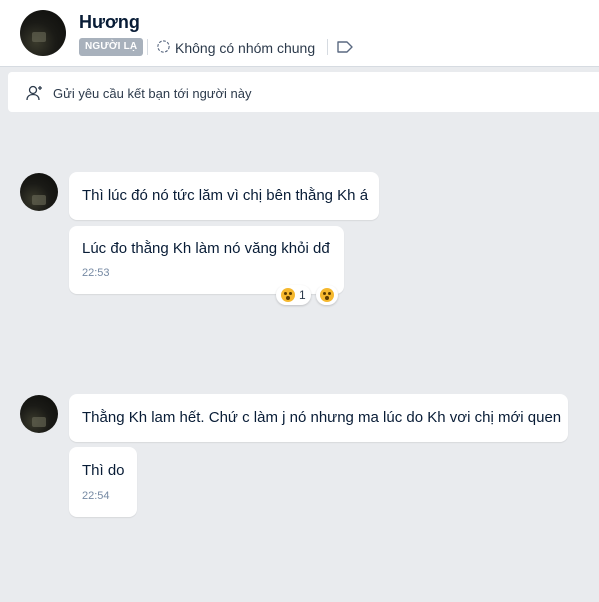 The width and height of the screenshot is (599, 602). I want to click on reaction-summary: 1, so click(293, 295).